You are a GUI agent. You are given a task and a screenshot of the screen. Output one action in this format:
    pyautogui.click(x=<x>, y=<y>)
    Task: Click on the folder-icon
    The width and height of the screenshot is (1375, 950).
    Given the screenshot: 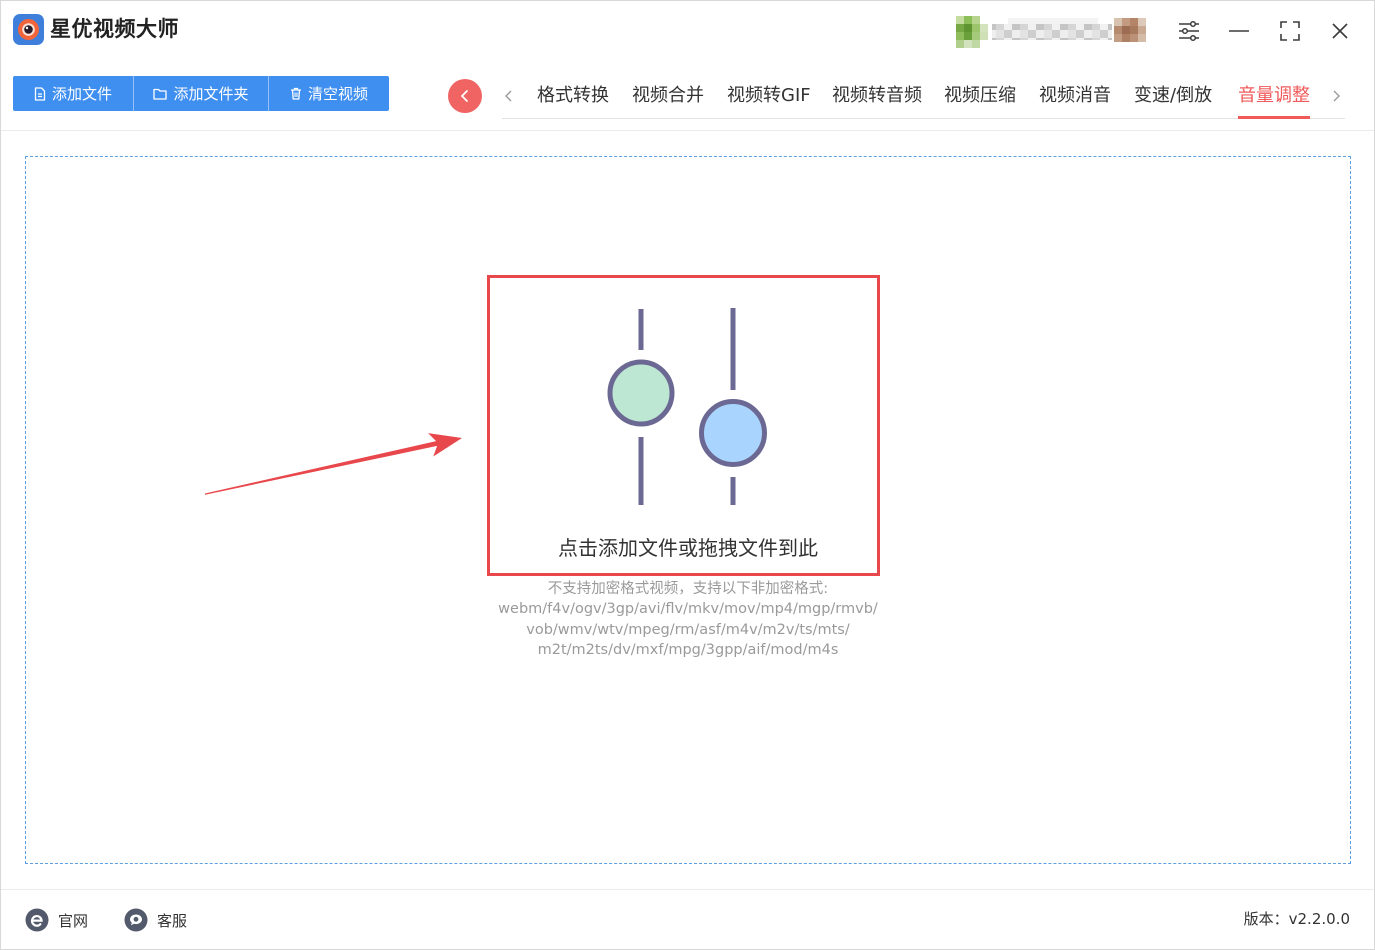 What is the action you would take?
    pyautogui.click(x=160, y=94)
    